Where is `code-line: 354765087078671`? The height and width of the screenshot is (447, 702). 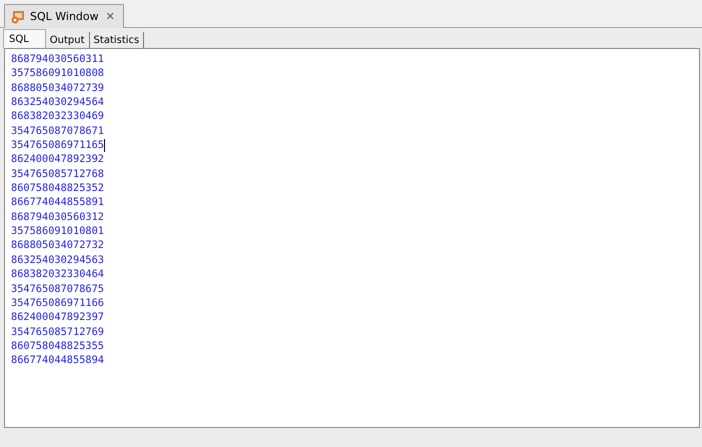
code-line: 354765087078671 is located at coordinates (57, 131).